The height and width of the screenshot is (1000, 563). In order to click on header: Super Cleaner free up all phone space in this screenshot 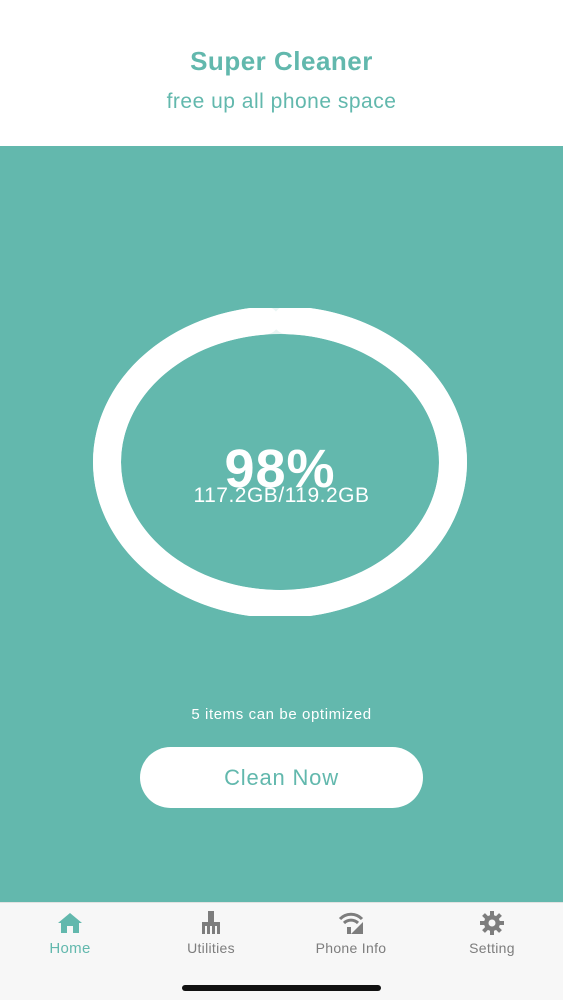, I will do `click(281, 73)`.